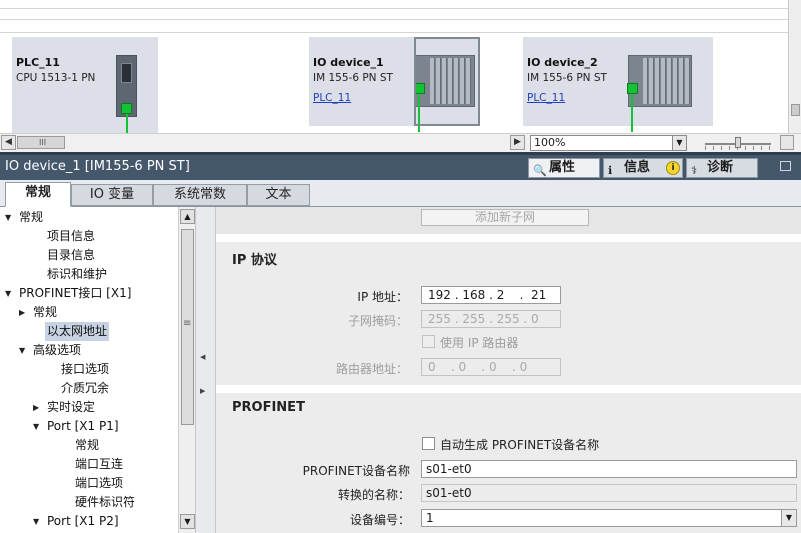 The image size is (801, 533). Describe the element at coordinates (71, 407) in the screenshot. I see `tree-item: 实时设定` at that location.